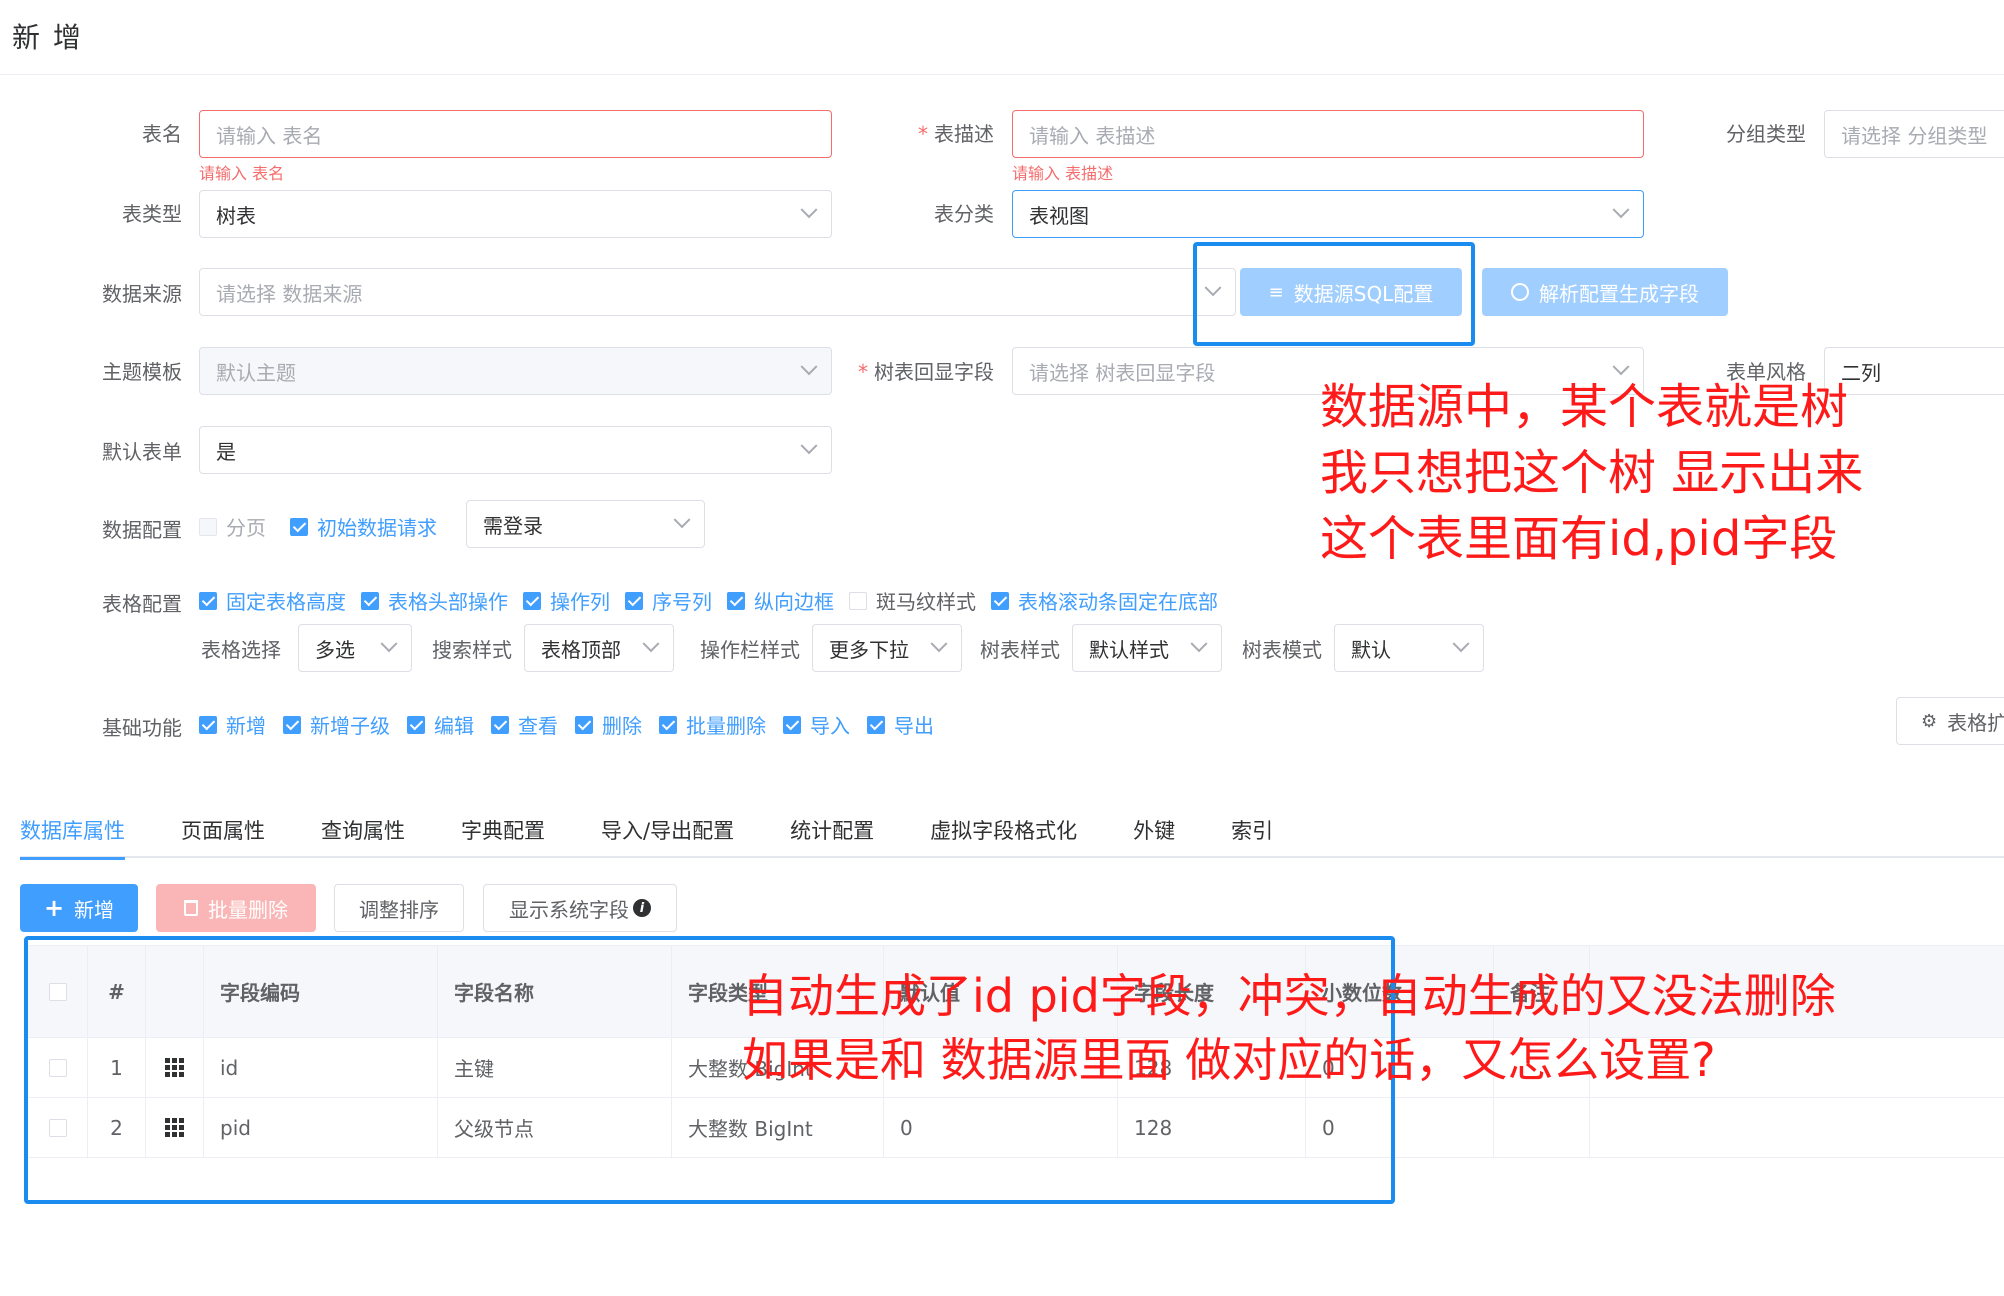  What do you see at coordinates (900, 724) in the screenshot?
I see `basic-function-option-checkbox: 导出` at bounding box center [900, 724].